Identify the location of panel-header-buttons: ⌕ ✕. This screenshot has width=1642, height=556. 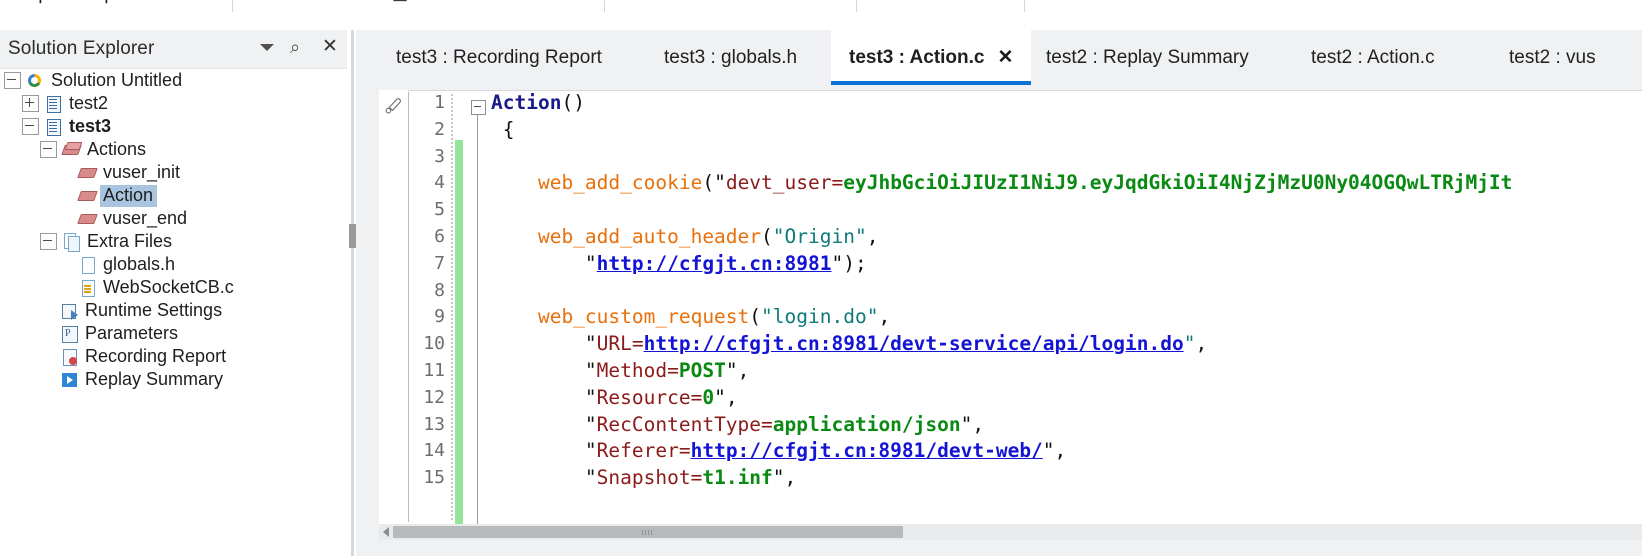
(299, 47).